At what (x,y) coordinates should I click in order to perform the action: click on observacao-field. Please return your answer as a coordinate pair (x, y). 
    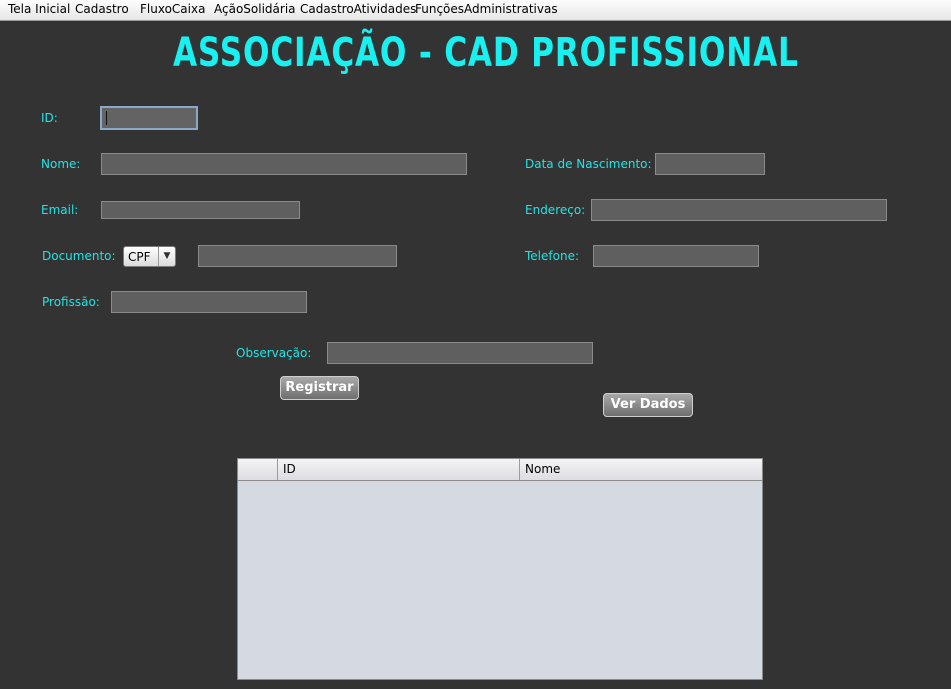
    Looking at the image, I should click on (460, 353).